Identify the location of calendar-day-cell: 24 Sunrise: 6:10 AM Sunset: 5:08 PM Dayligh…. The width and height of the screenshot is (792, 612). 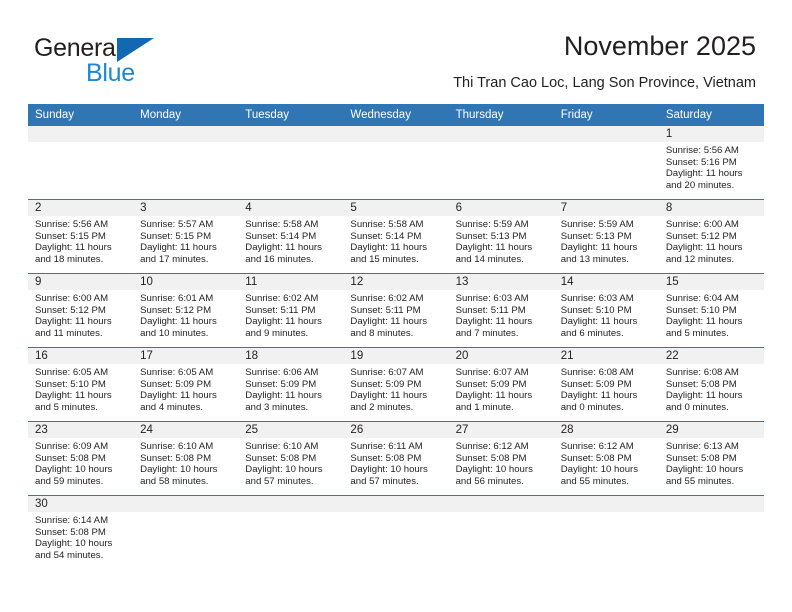
(186, 458).